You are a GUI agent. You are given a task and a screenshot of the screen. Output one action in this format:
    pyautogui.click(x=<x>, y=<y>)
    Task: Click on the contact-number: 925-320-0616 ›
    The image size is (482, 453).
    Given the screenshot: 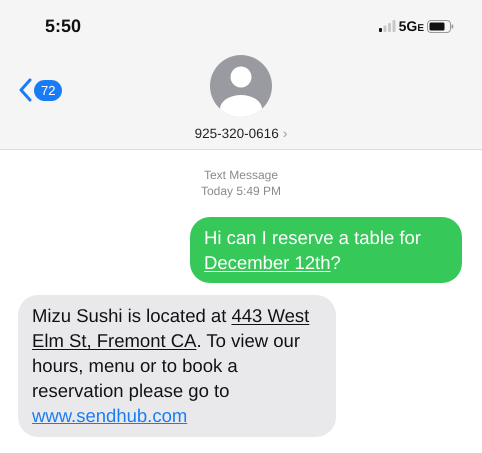 What is the action you would take?
    pyautogui.click(x=241, y=133)
    